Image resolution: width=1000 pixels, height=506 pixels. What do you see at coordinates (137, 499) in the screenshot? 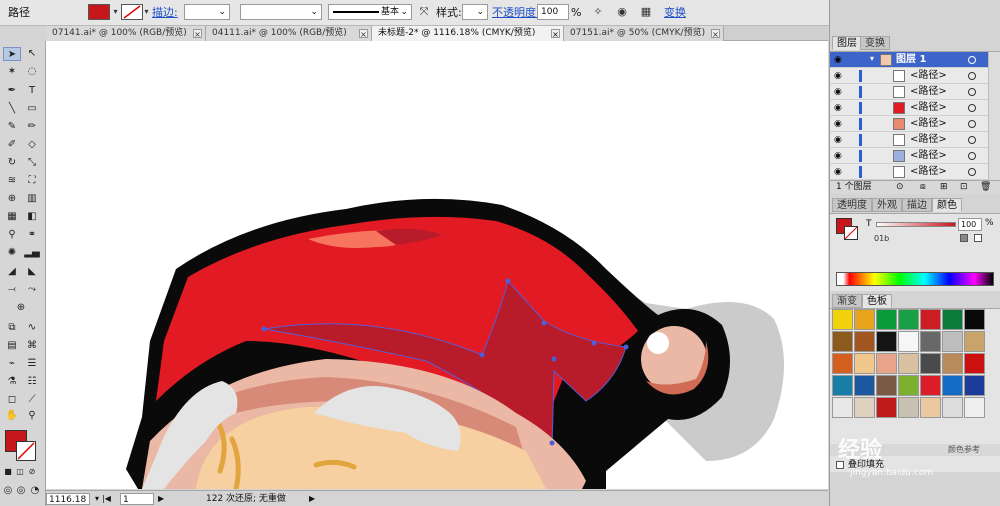
I see `artboard-number-field: 1` at bounding box center [137, 499].